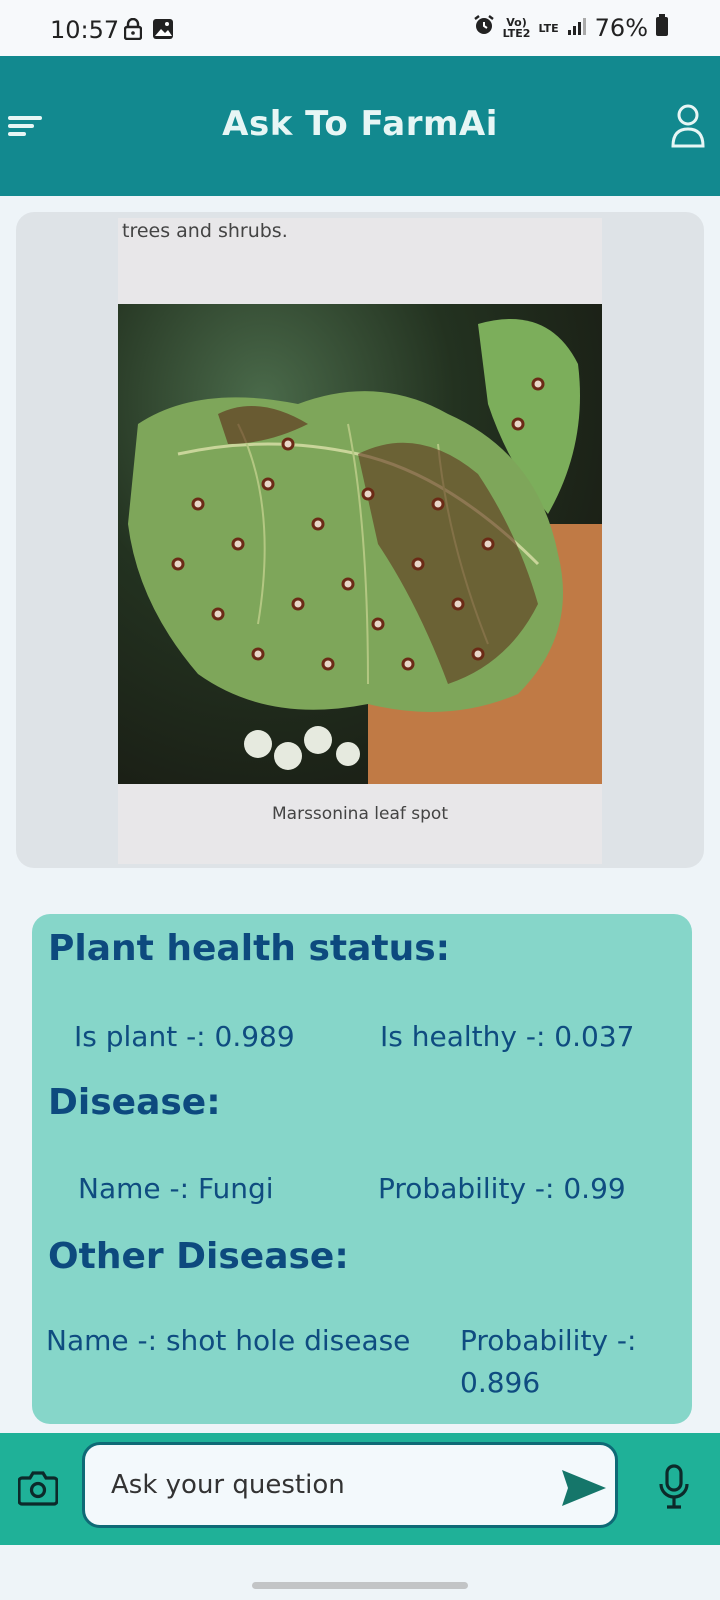 The image size is (720, 1600). What do you see at coordinates (198, 1256) in the screenshot?
I see `other-disease-title: Other Disease:` at bounding box center [198, 1256].